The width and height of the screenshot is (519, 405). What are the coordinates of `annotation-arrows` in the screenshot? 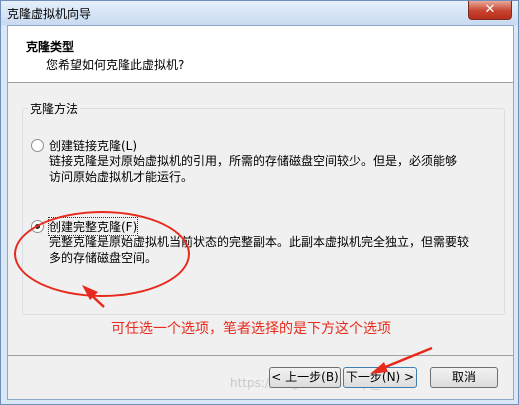 It's located at (257, 329).